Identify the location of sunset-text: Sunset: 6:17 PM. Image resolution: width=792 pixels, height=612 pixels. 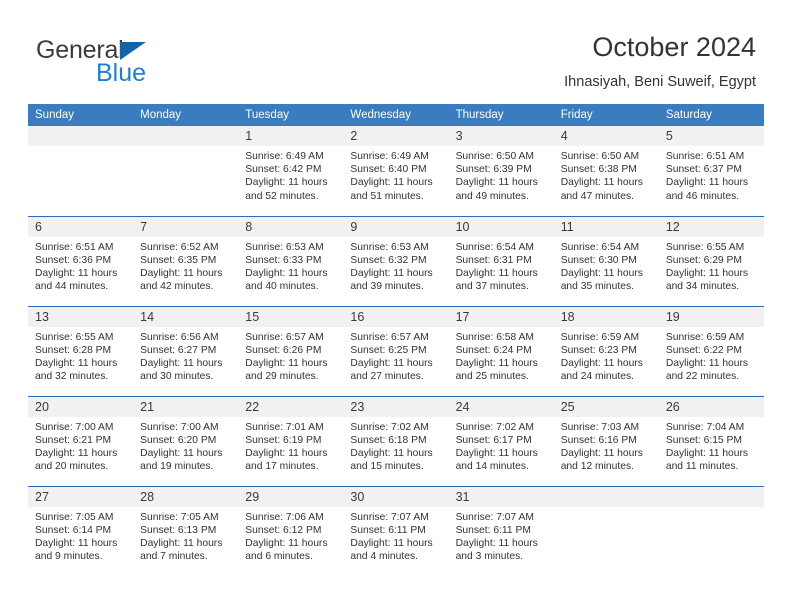
(493, 440).